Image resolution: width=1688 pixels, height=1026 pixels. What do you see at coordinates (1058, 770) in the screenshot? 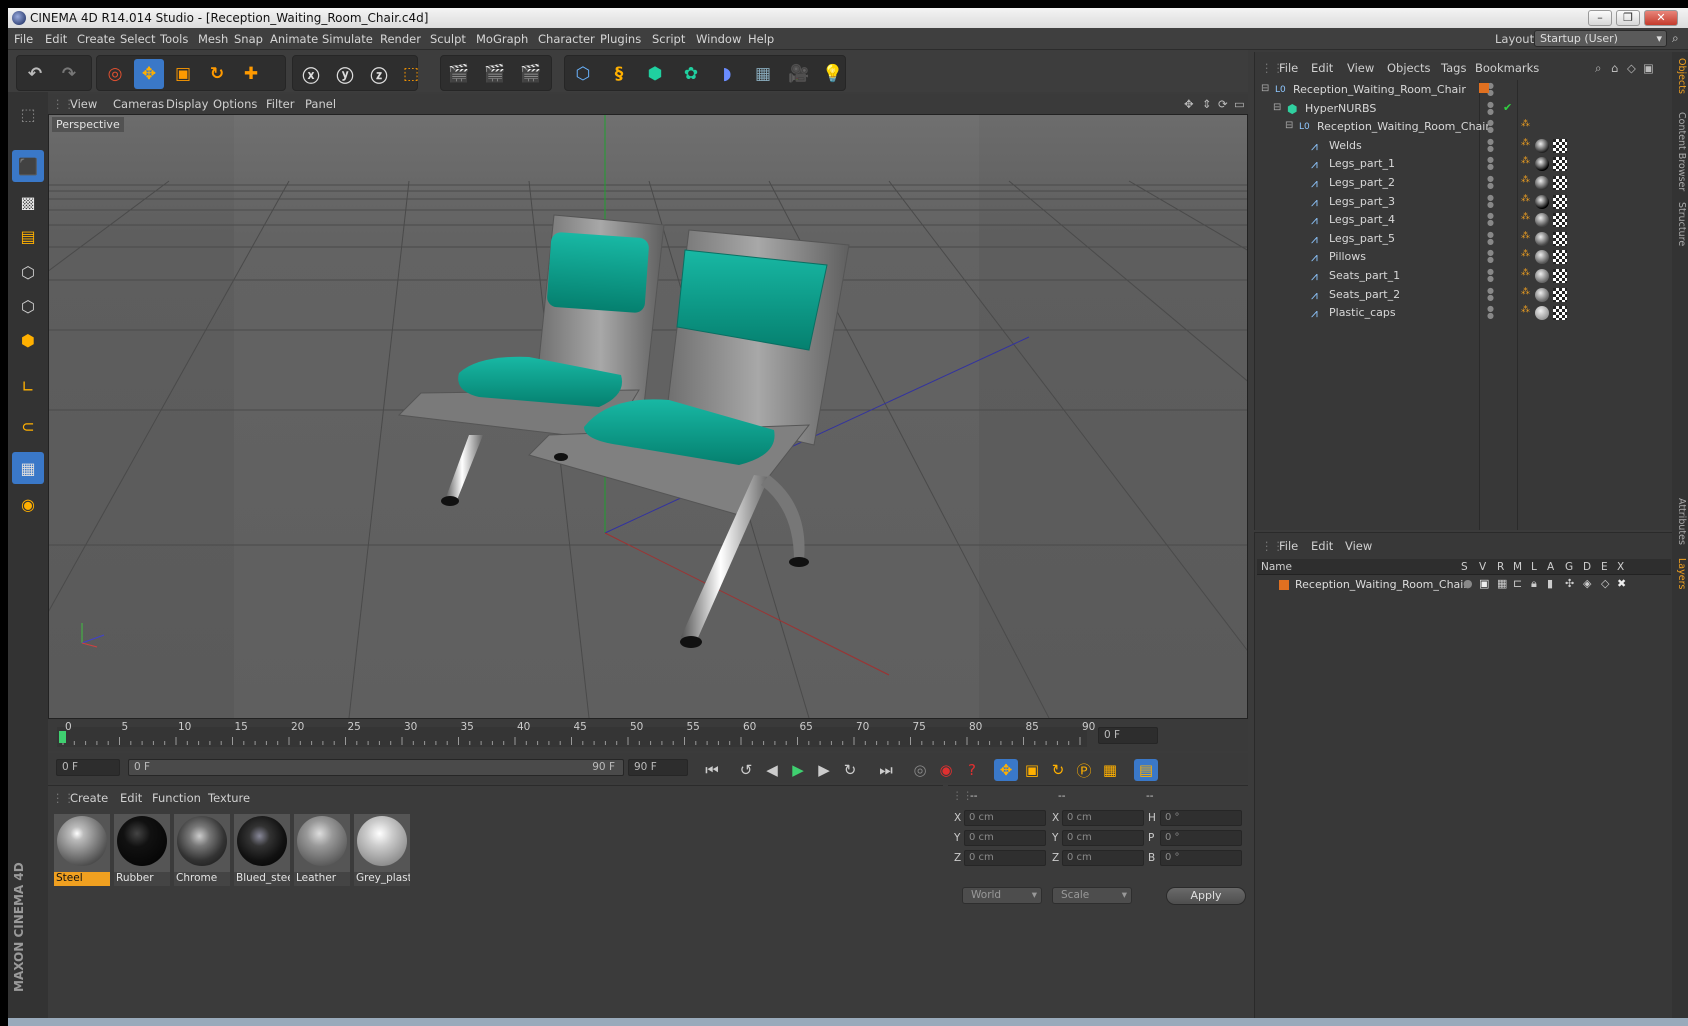
I see `key-rotation-icon: ↻` at bounding box center [1058, 770].